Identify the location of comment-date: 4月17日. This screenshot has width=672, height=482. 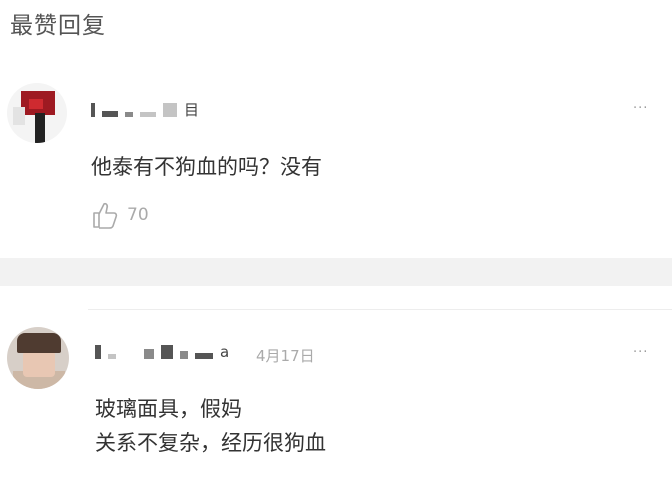
(285, 356).